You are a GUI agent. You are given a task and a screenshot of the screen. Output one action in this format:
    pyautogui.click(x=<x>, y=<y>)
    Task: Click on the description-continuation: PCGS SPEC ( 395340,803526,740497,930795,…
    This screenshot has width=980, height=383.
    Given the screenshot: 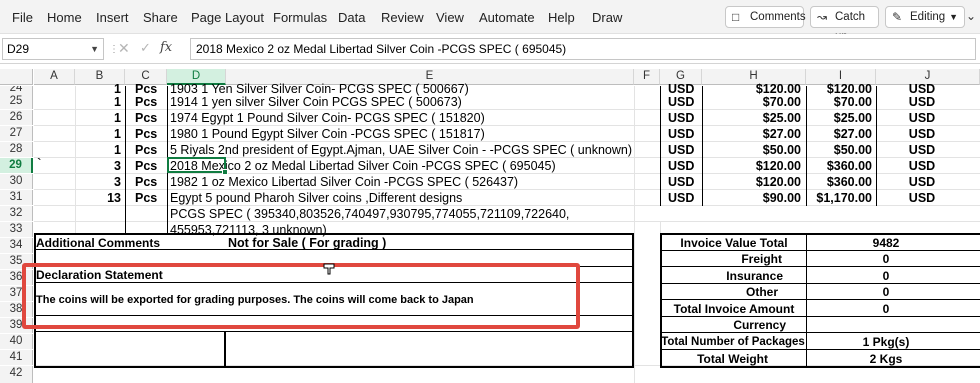 What is the action you would take?
    pyautogui.click(x=369, y=214)
    